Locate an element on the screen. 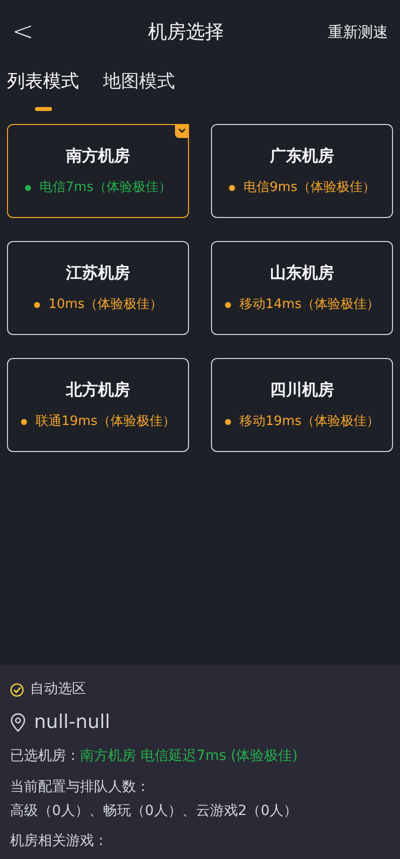 Image resolution: width=400 pixels, height=859 pixels. room-name: 南方机房 is located at coordinates (98, 156).